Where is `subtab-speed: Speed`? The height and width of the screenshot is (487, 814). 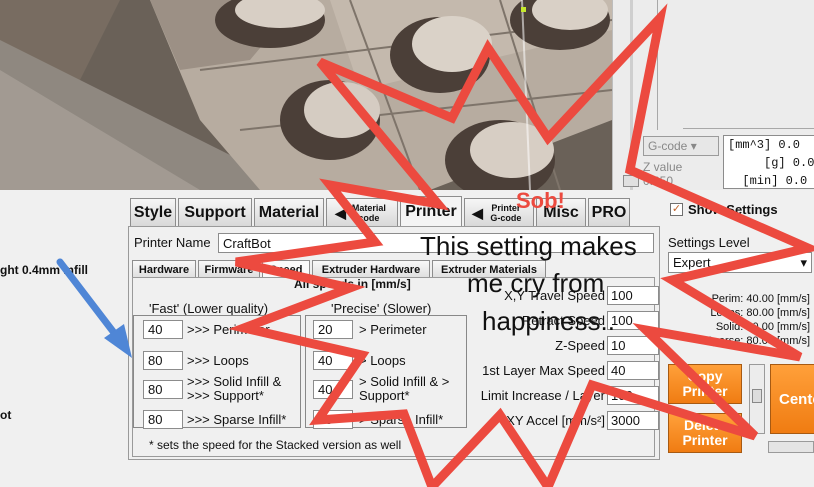 subtab-speed: Speed is located at coordinates (286, 269).